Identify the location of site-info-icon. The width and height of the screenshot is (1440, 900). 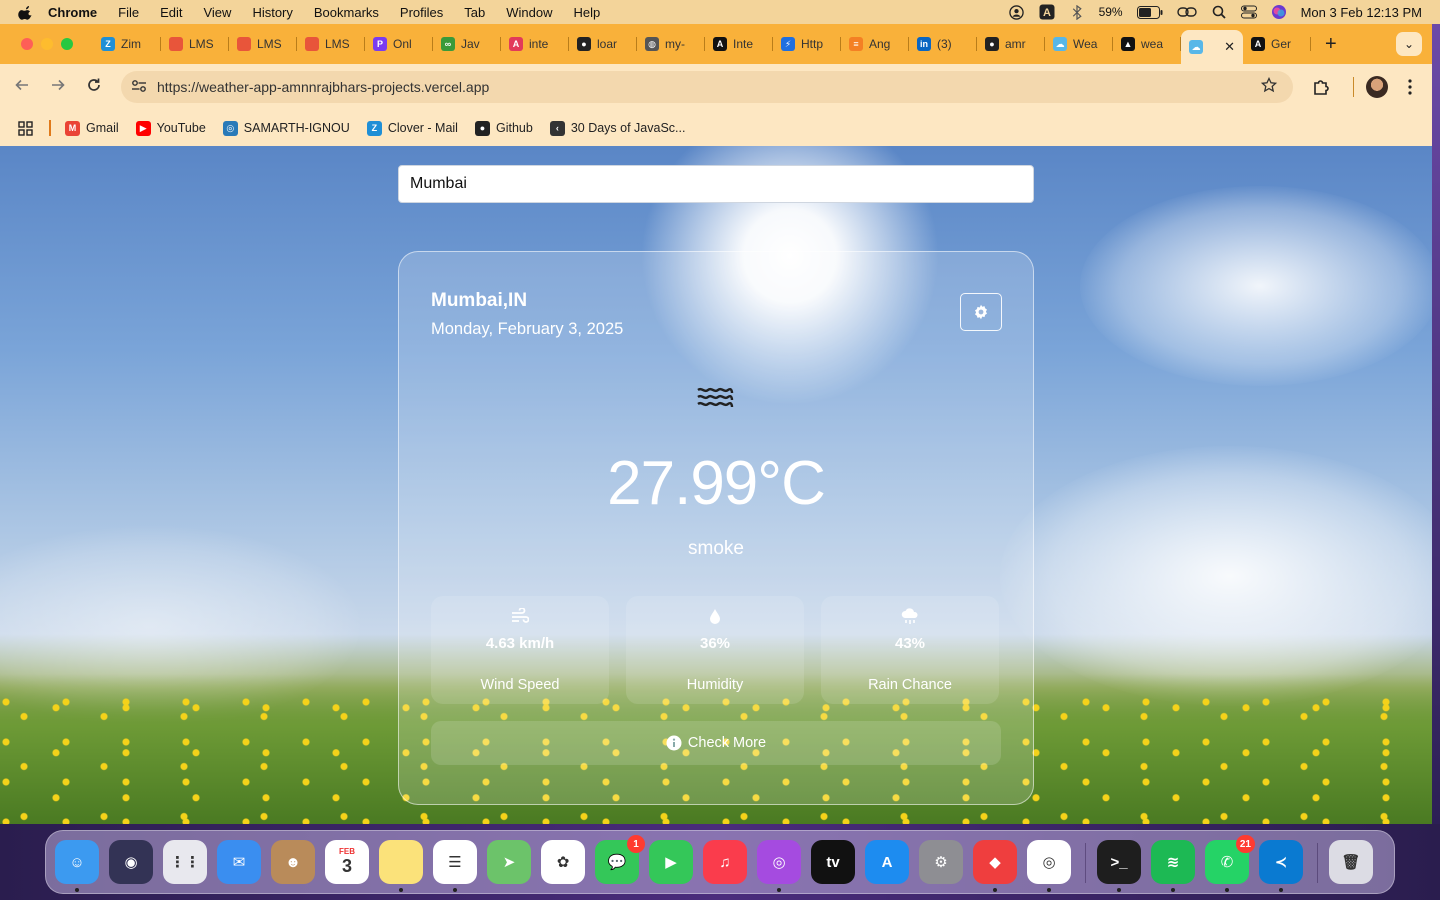
(140, 87).